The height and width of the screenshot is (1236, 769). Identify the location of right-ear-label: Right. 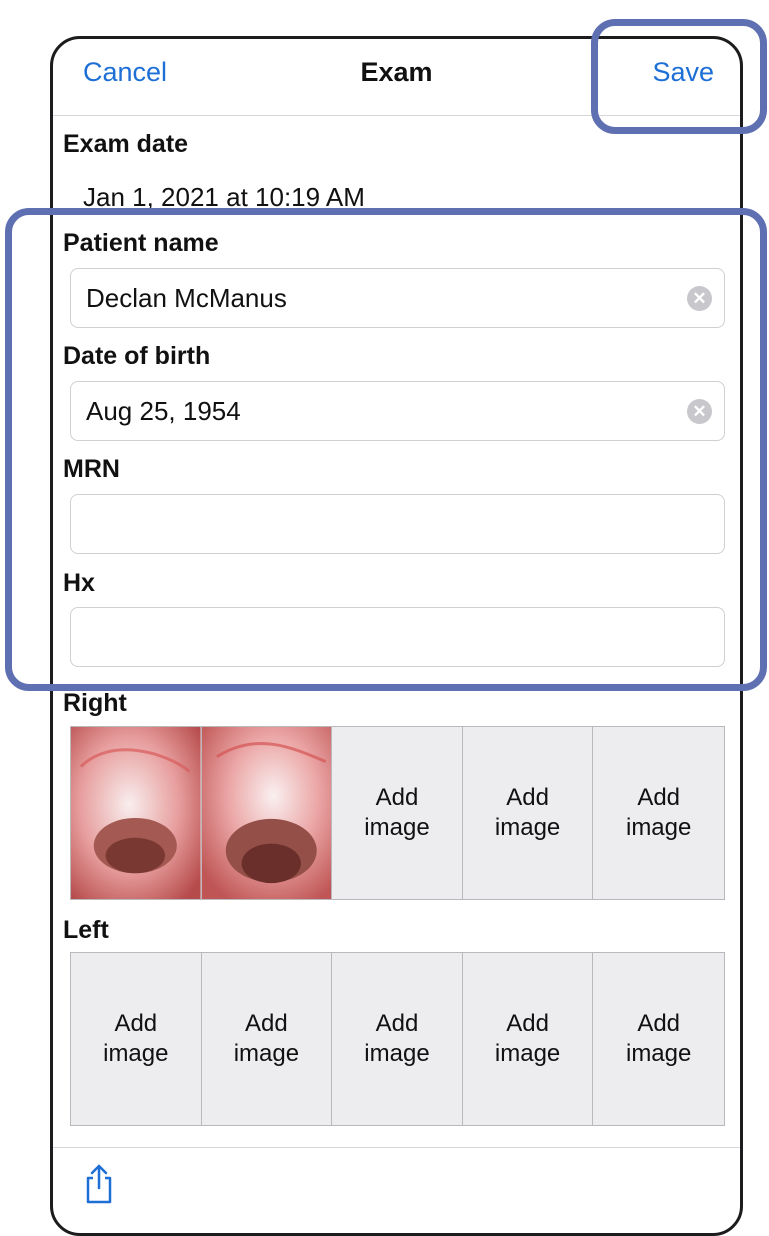
(95, 703).